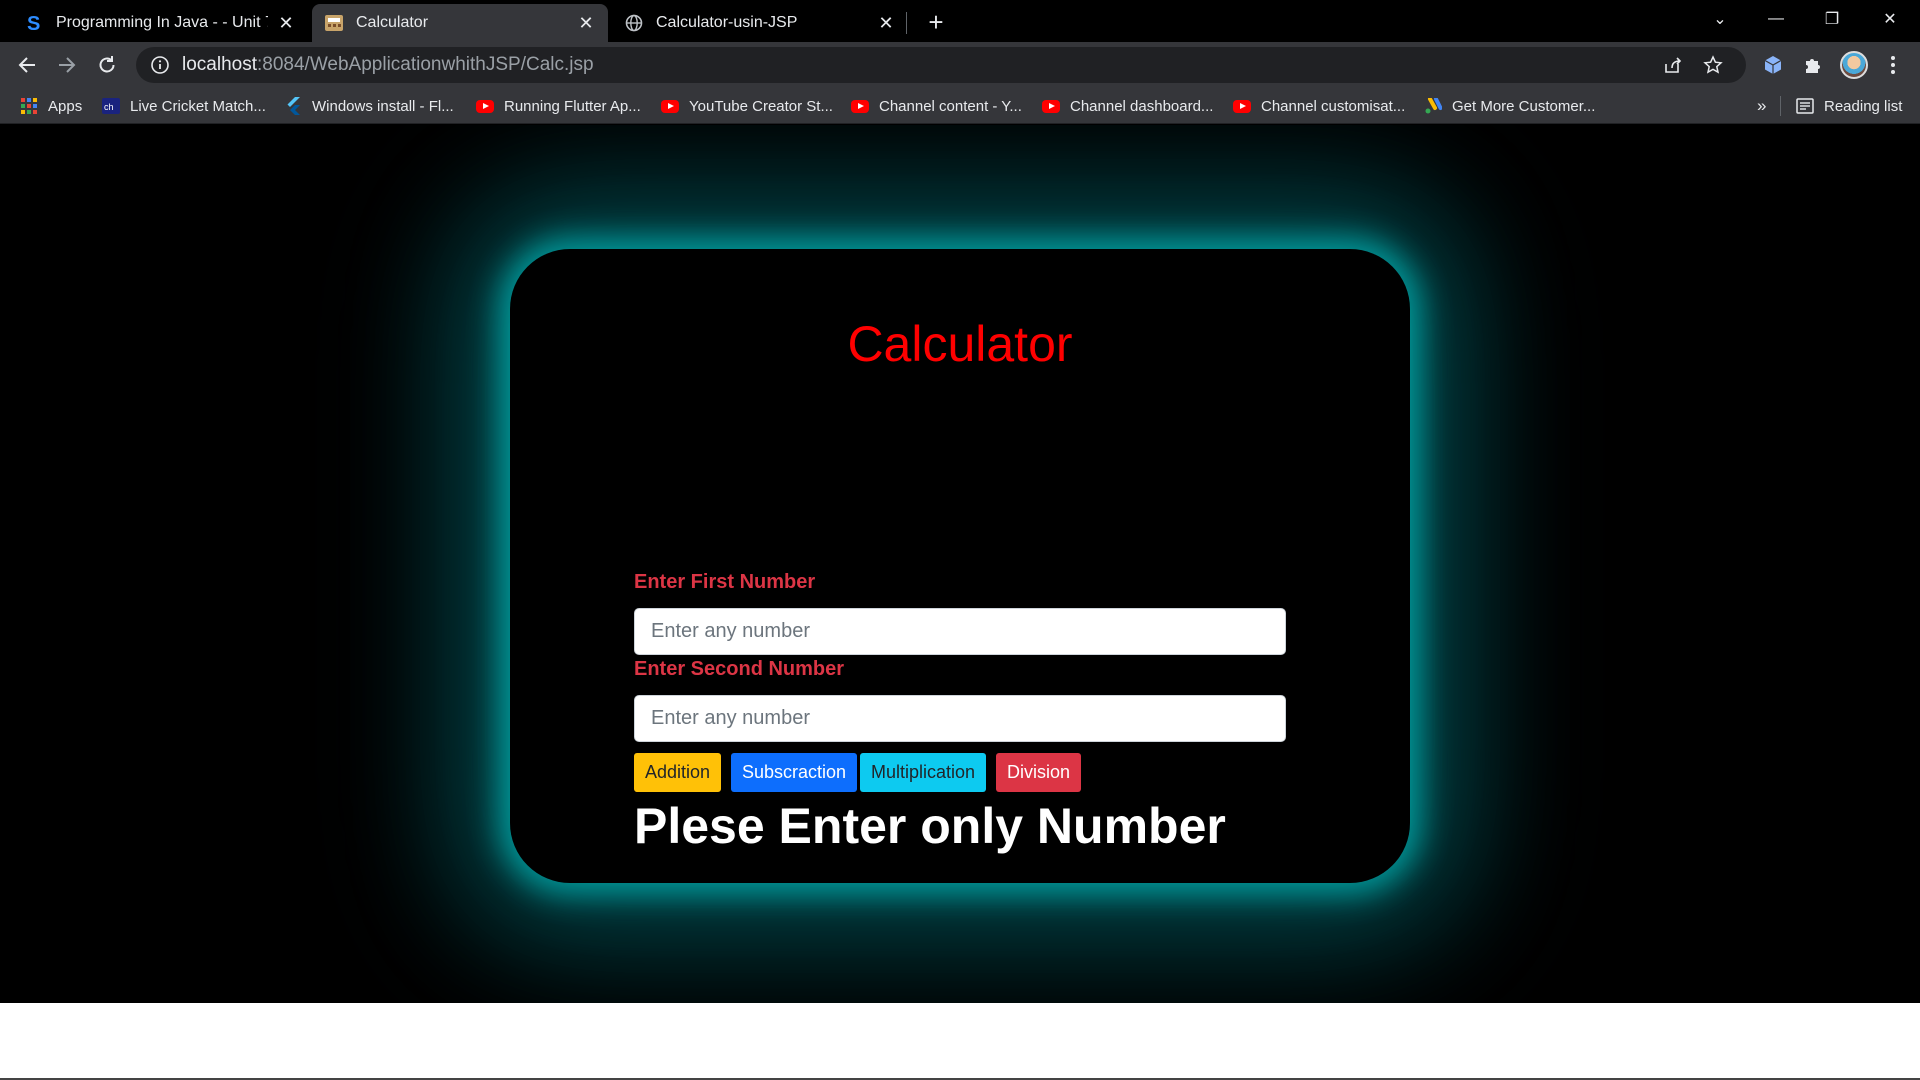 This screenshot has height=1080, width=1920. I want to click on tab-calculator: Calculator ✕, so click(460, 23).